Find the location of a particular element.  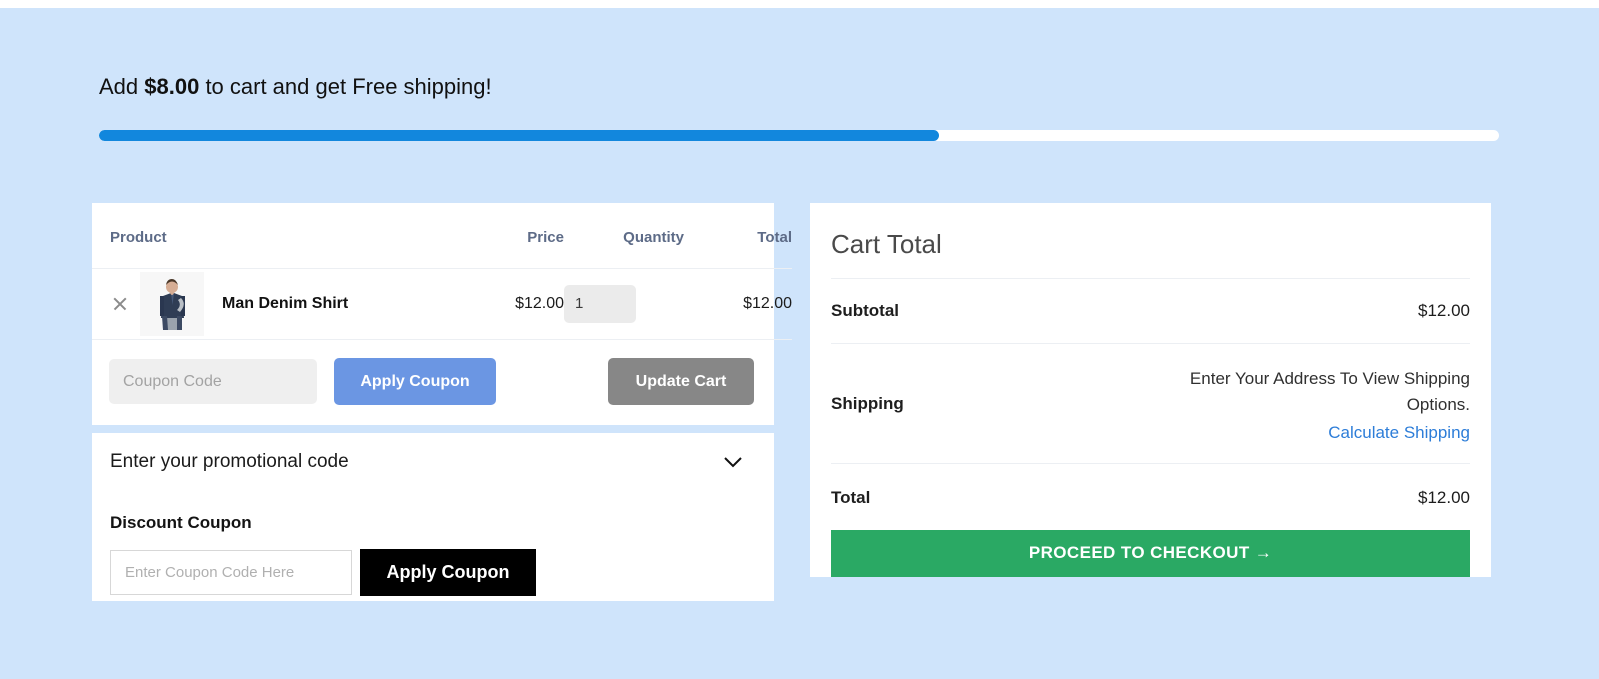

product-quantity-cell is located at coordinates (624, 304).